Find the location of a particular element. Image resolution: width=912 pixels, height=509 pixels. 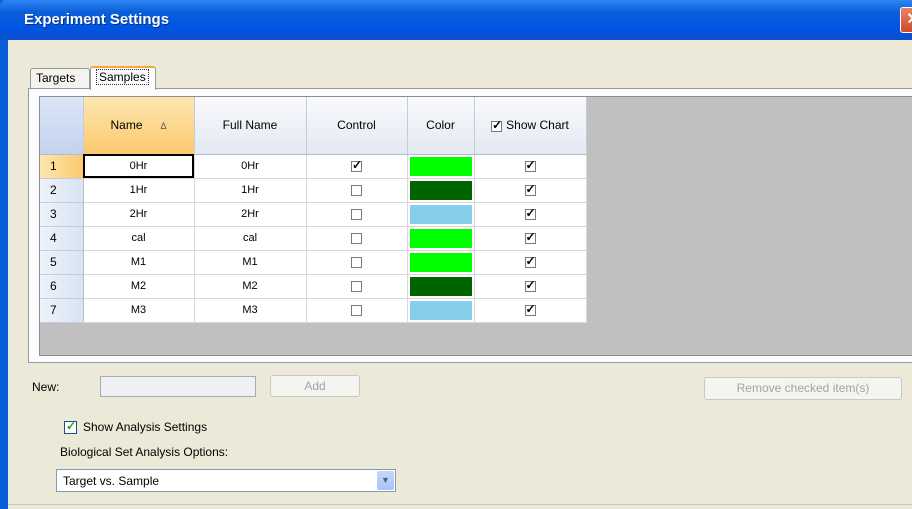

tab-samples: Samples is located at coordinates (123, 78).